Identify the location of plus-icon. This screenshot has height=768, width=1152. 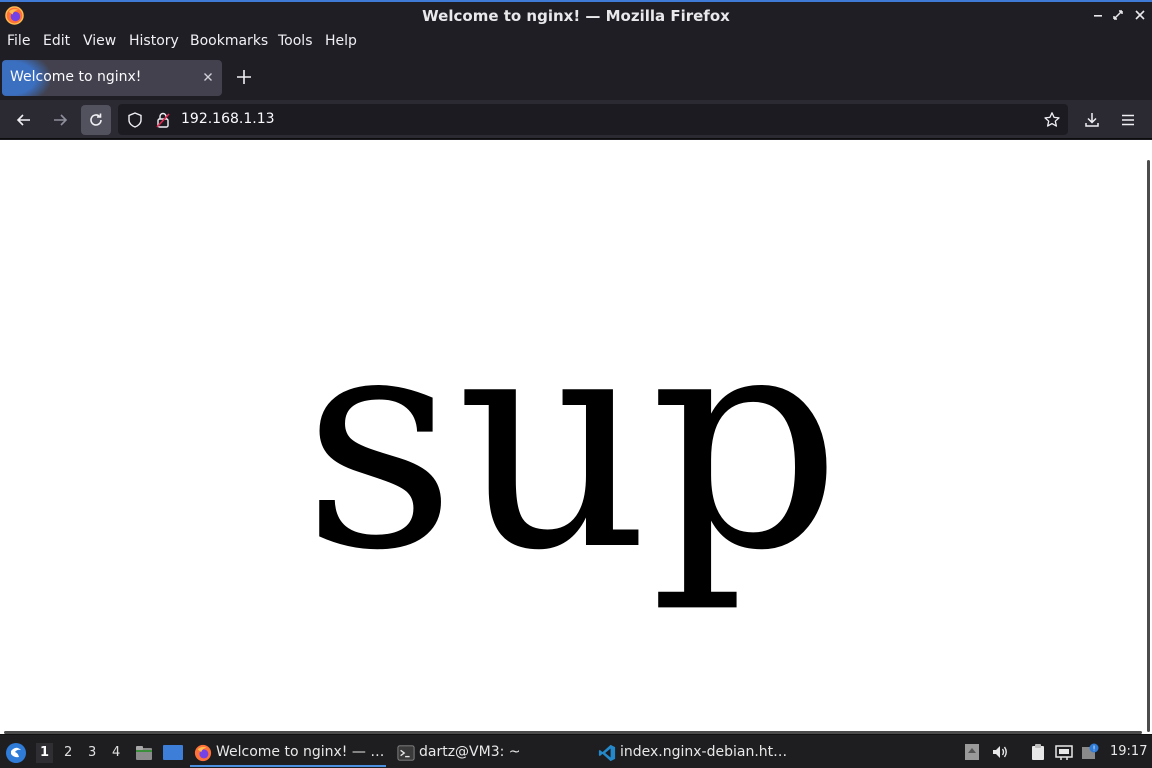
(244, 77).